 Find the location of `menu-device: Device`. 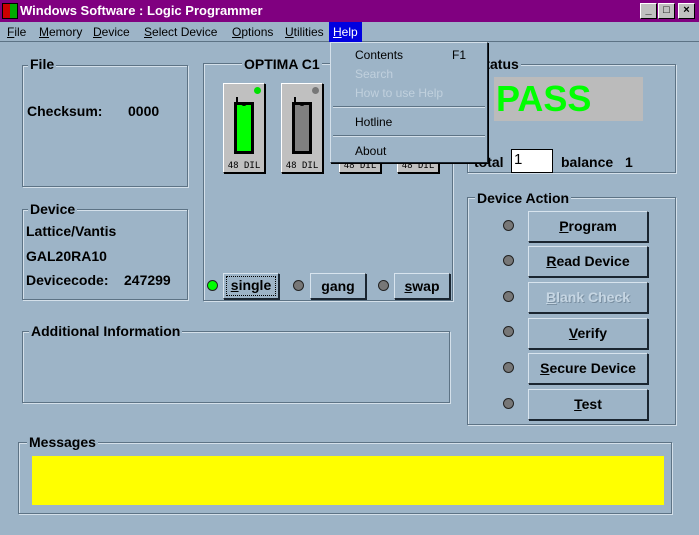

menu-device: Device is located at coordinates (111, 32).